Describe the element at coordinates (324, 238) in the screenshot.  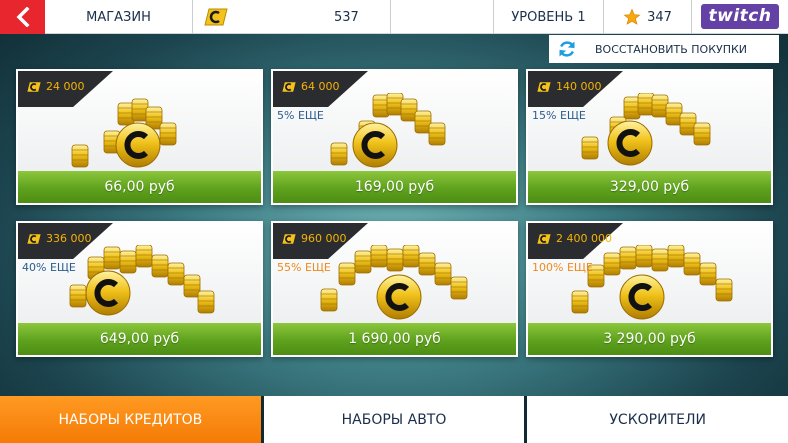
I see `pack-amount: 960 000` at that location.